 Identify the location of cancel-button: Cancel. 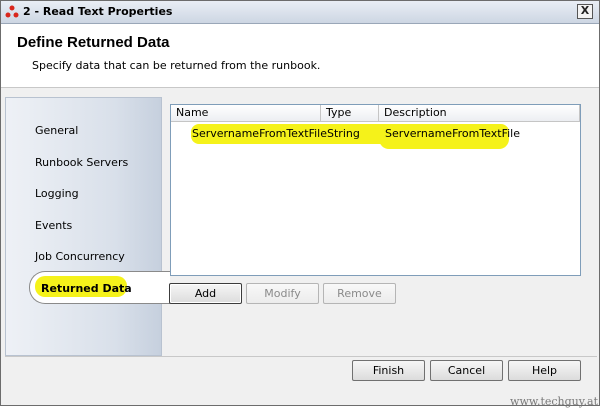
(466, 370).